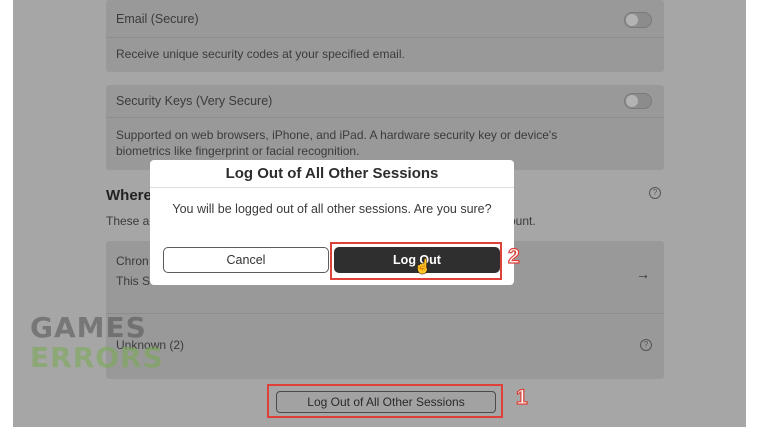 The width and height of the screenshot is (768, 427). What do you see at coordinates (133, 281) in the screenshot?
I see `session-subtitle: This S` at bounding box center [133, 281].